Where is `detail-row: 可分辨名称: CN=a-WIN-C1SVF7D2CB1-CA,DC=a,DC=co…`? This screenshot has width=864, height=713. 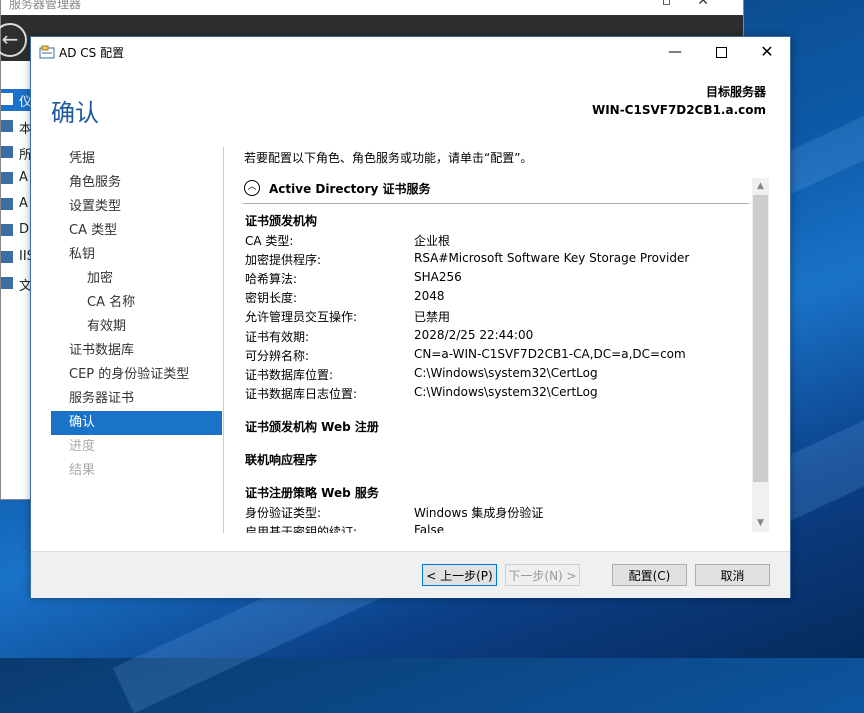 detail-row: 可分辨名称: CN=a-WIN-C1SVF7D2CB1-CA,DC=a,DC=co… is located at coordinates (495, 356).